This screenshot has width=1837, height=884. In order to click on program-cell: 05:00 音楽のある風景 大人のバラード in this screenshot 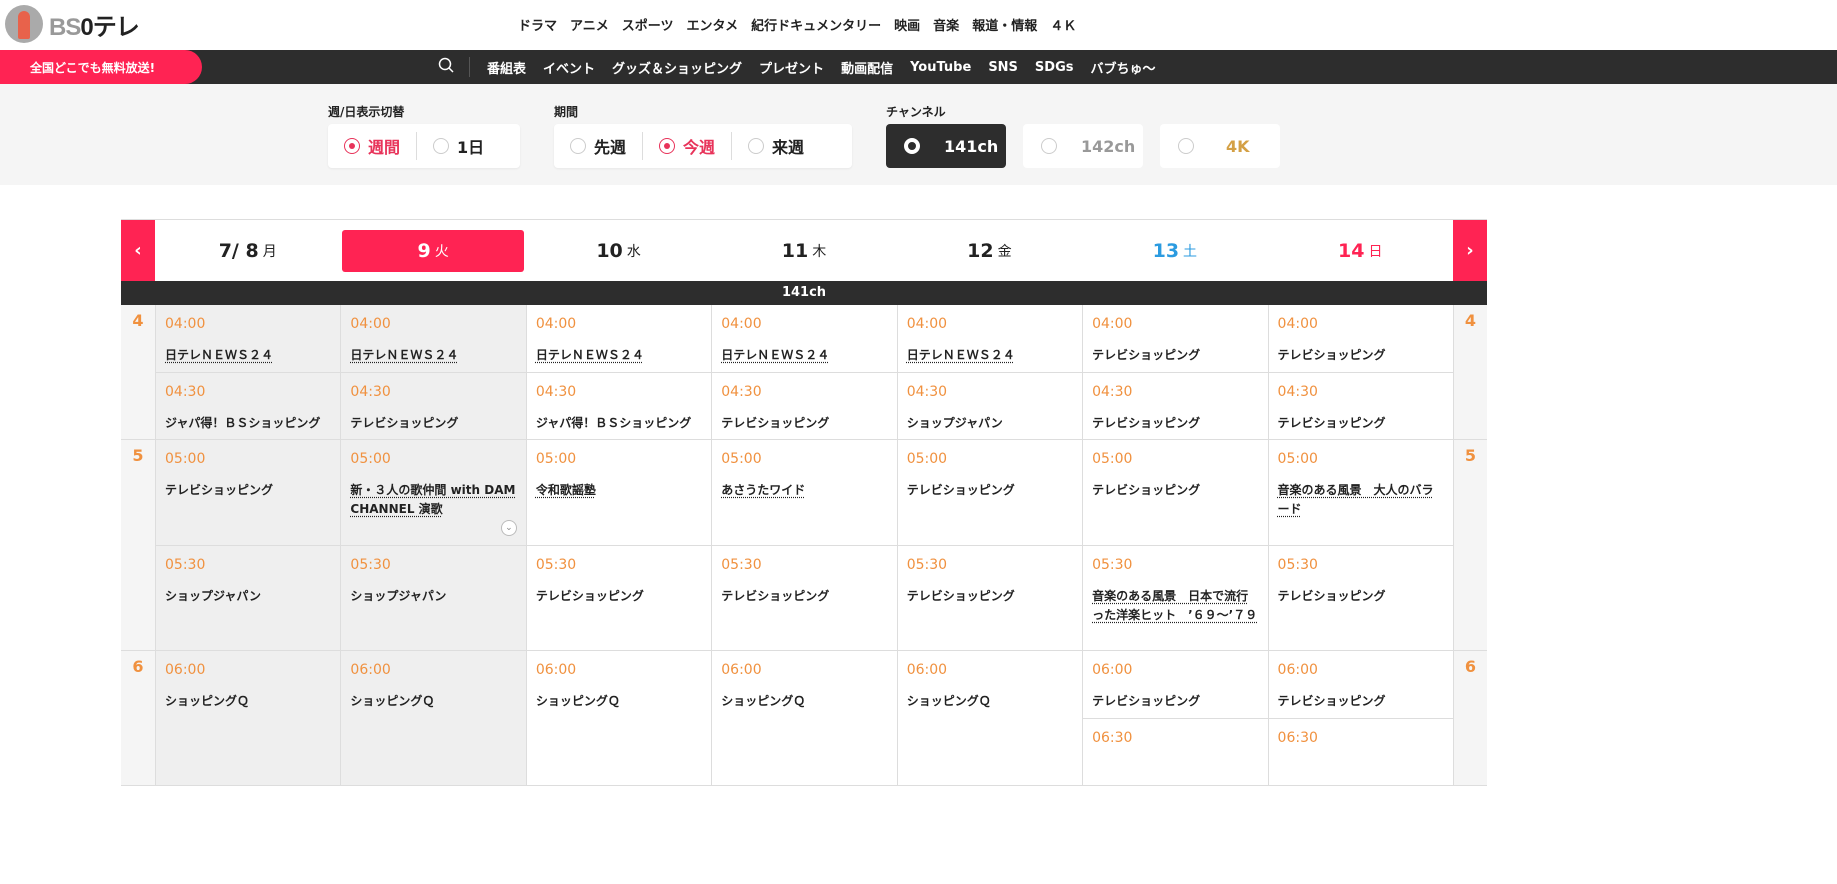, I will do `click(1361, 492)`.